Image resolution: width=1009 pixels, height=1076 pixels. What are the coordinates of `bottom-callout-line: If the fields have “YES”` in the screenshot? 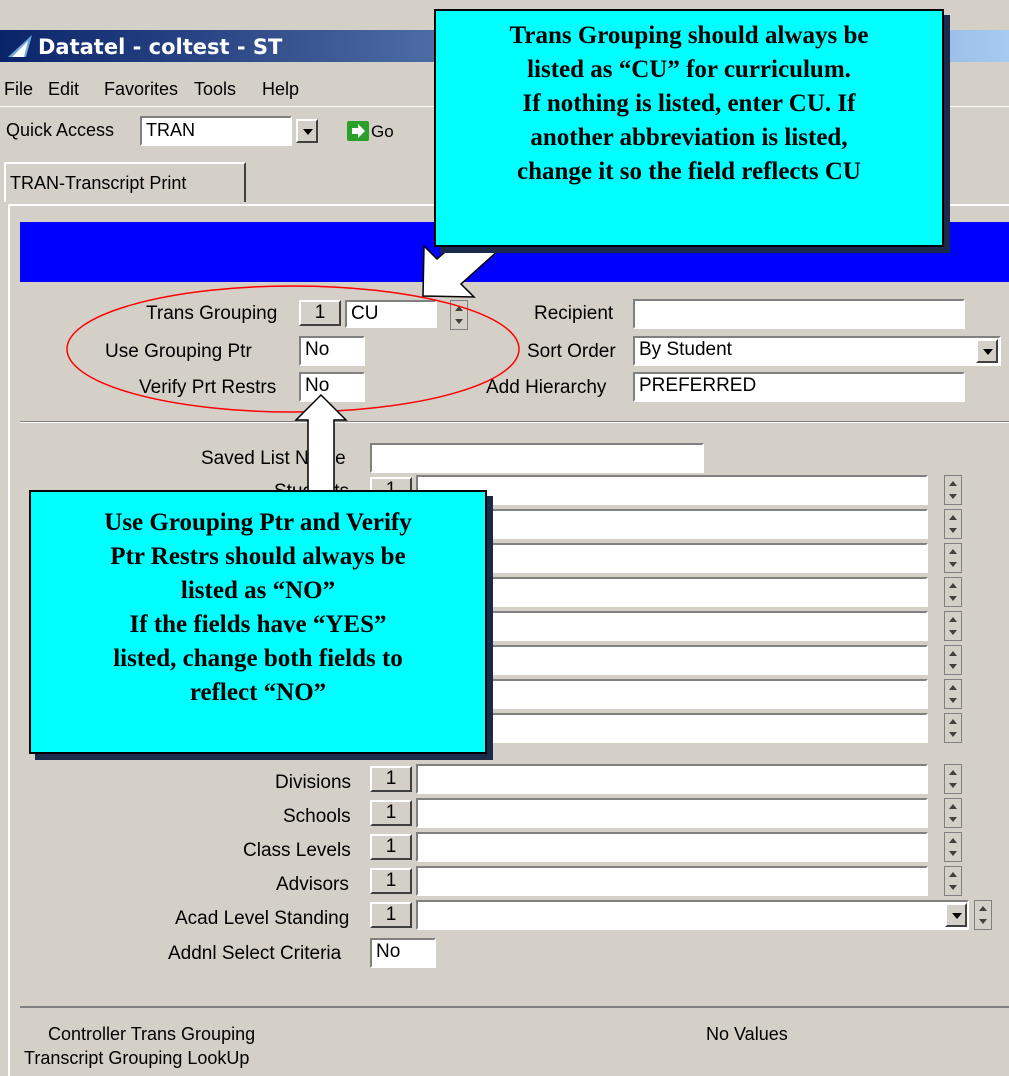 It's located at (258, 624).